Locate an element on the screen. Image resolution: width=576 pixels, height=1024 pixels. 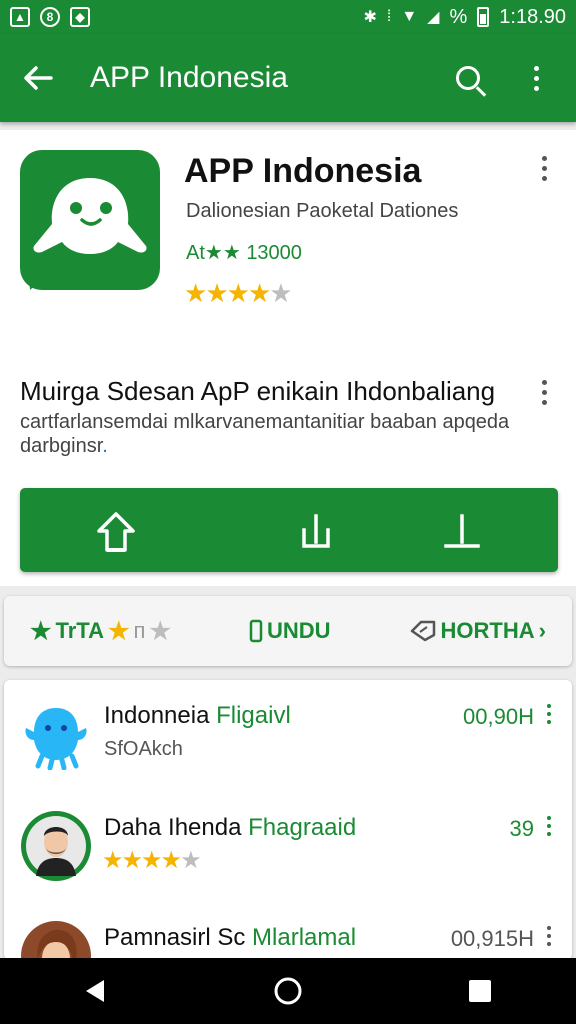
developer-name: Dalionesian Paoketal Dationes is located at coordinates (322, 211).